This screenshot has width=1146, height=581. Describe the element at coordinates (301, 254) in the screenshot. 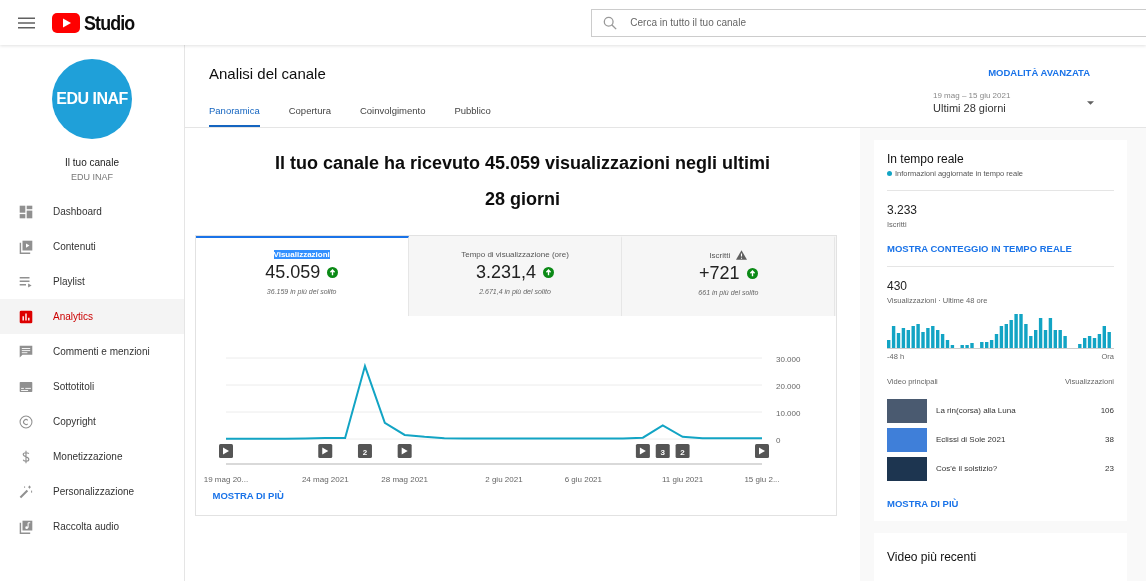

I see `metric-label: Visualizzazioni` at that location.